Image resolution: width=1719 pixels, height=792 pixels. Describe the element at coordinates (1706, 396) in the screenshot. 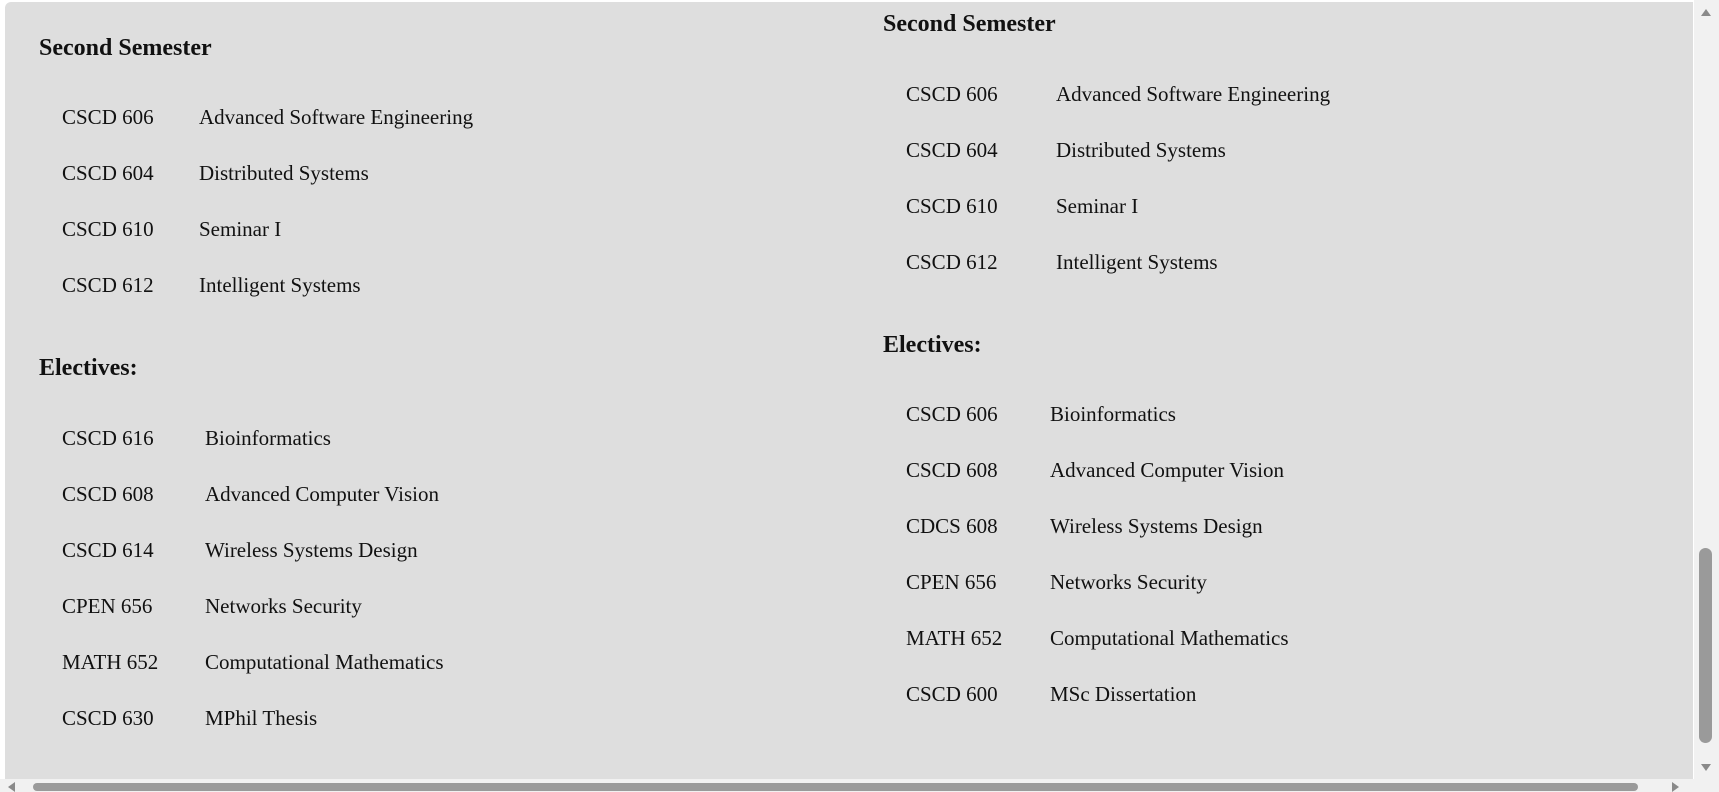

I see `vertical-scrollbar` at that location.